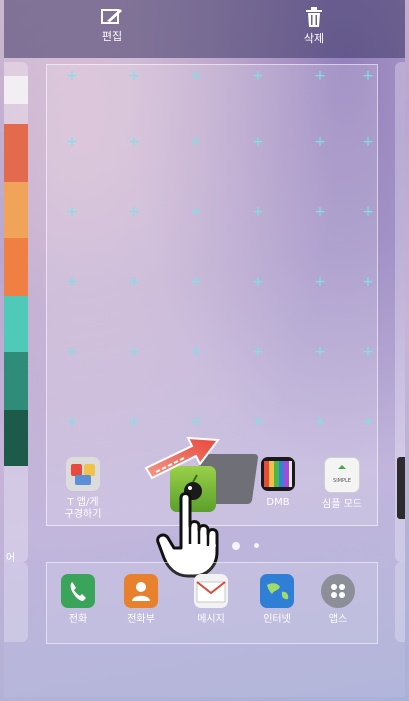 The height and width of the screenshot is (701, 409). Describe the element at coordinates (83, 474) in the screenshot. I see `t-store-icon` at that location.